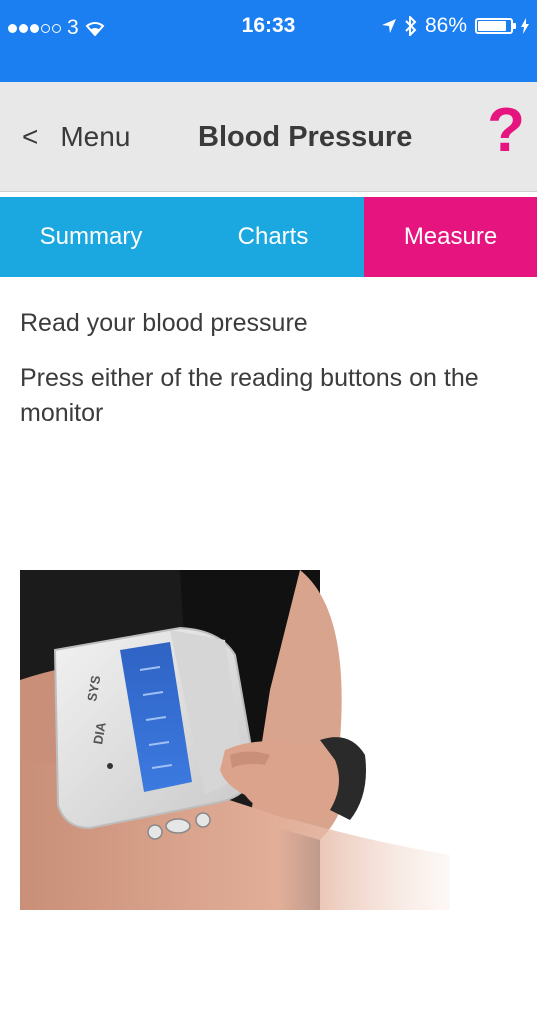 The width and height of the screenshot is (537, 1028). What do you see at coordinates (268, 41) in the screenshot?
I see `status-bar: 3 16:33 86%` at bounding box center [268, 41].